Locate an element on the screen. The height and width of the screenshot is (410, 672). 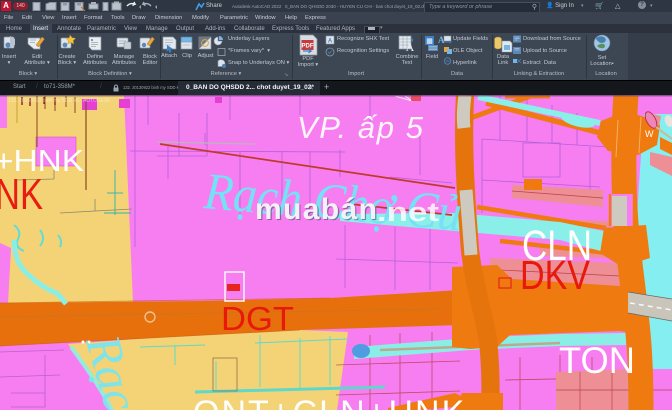
svg-text: DKV is located at coordinates (555, 275).